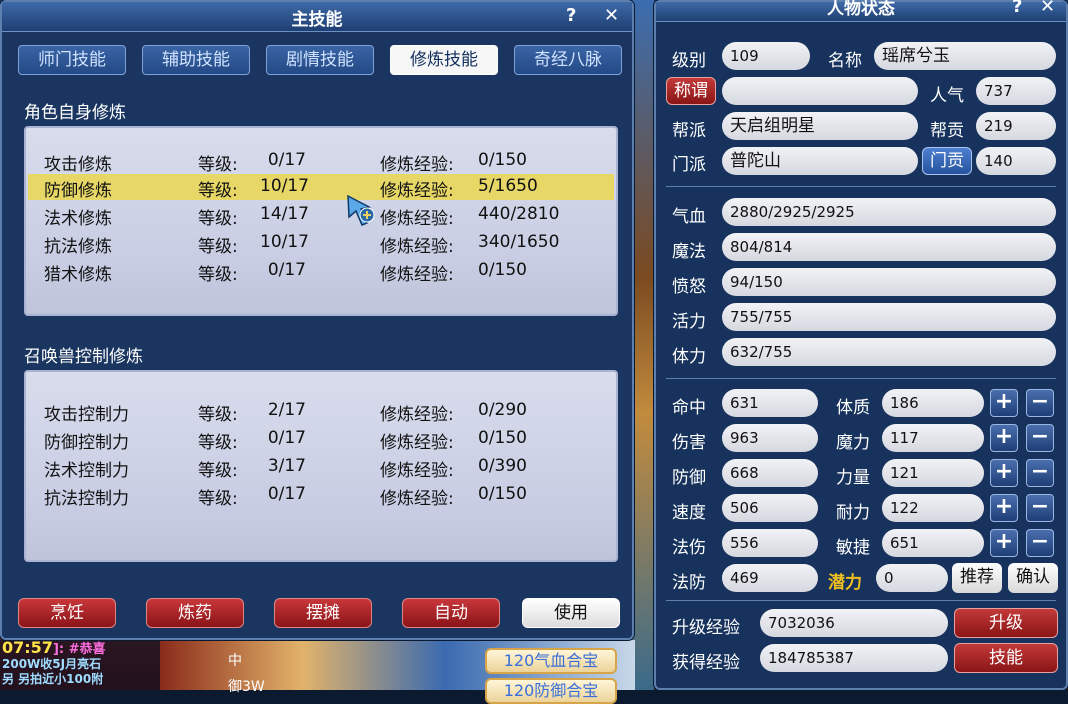 Image resolution: width=1068 pixels, height=704 pixels. I want to click on tab-school-skills: 师门技能, so click(72, 60).